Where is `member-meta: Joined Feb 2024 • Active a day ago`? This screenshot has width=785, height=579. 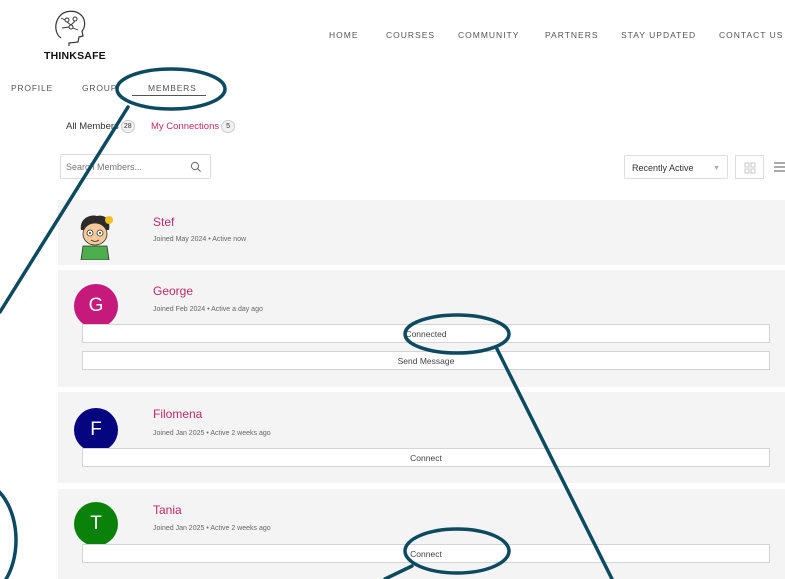 member-meta: Joined Feb 2024 • Active a day ago is located at coordinates (208, 309).